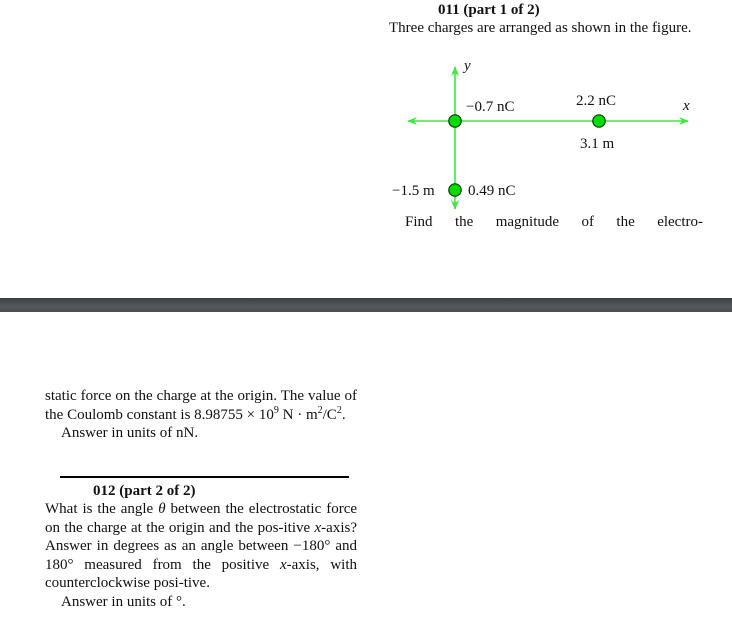 Image resolution: width=732 pixels, height=630 pixels. What do you see at coordinates (596, 101) in the screenshot?
I see `charge-x-label: 2.2 nC` at bounding box center [596, 101].